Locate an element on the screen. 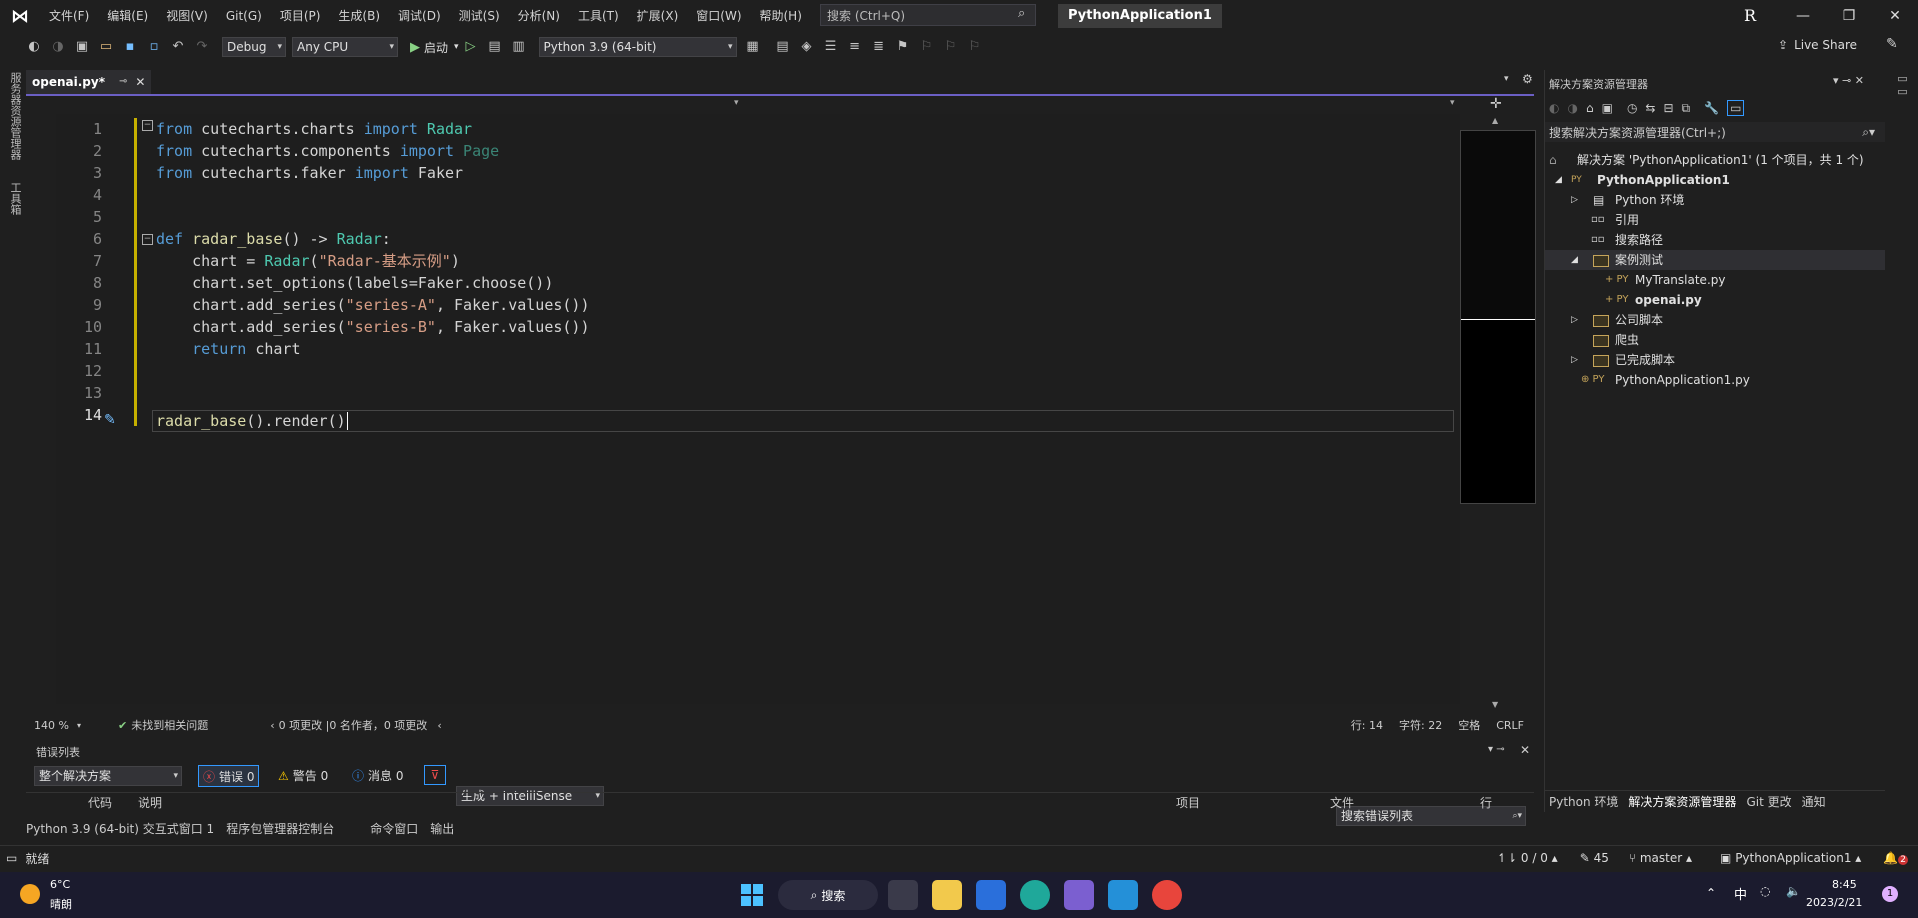 The width and height of the screenshot is (1918, 918). panel-controls-icon: ▾ ⊸ ✕ is located at coordinates (1848, 80).